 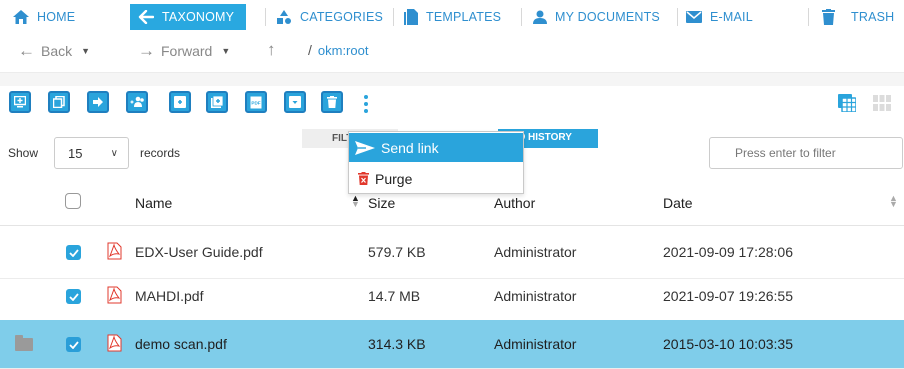 I want to click on file-size: 14.7 MB, so click(x=394, y=296).